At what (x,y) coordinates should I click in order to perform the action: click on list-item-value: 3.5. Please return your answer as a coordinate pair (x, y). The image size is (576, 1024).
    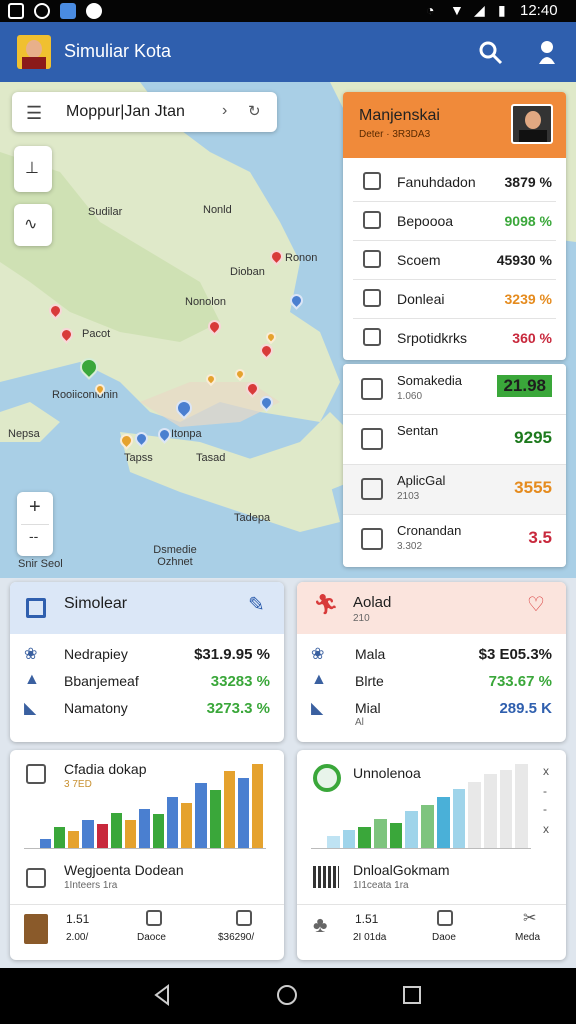
    Looking at the image, I should click on (540, 537).